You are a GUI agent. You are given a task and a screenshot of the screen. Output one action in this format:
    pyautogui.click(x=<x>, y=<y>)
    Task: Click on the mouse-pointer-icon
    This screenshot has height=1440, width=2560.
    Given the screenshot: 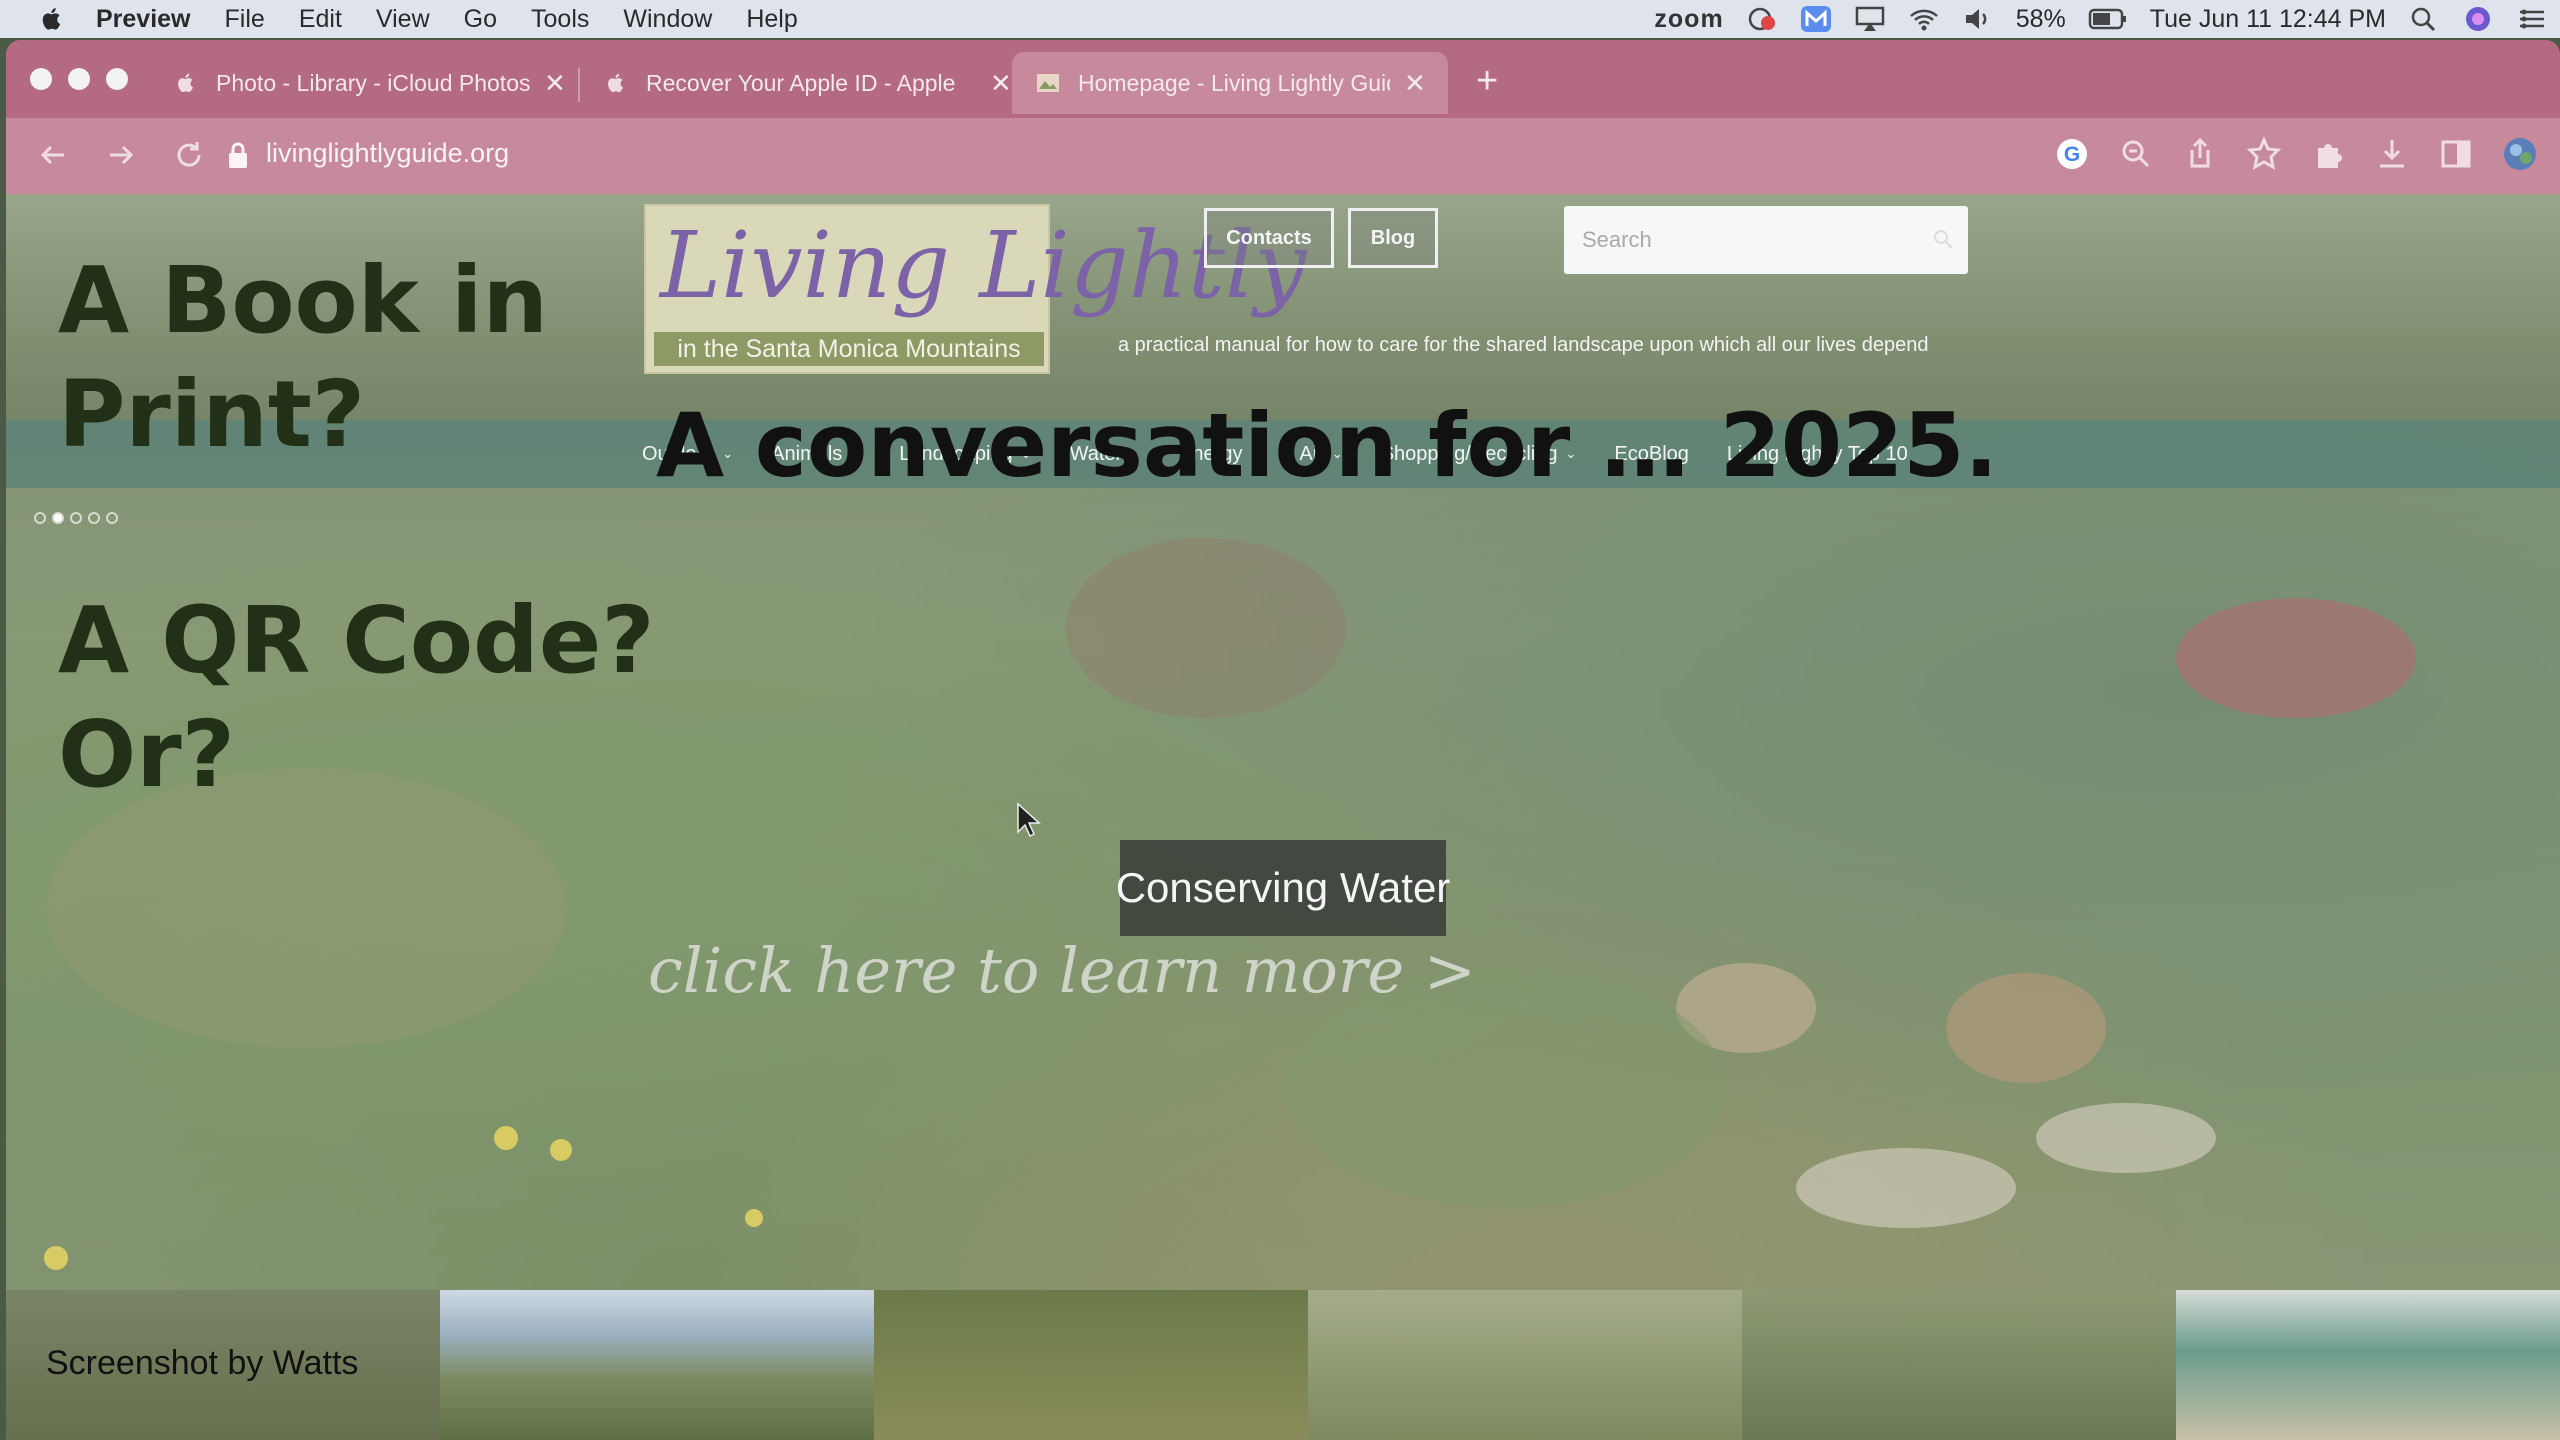 What is the action you would take?
    pyautogui.click(x=1029, y=820)
    